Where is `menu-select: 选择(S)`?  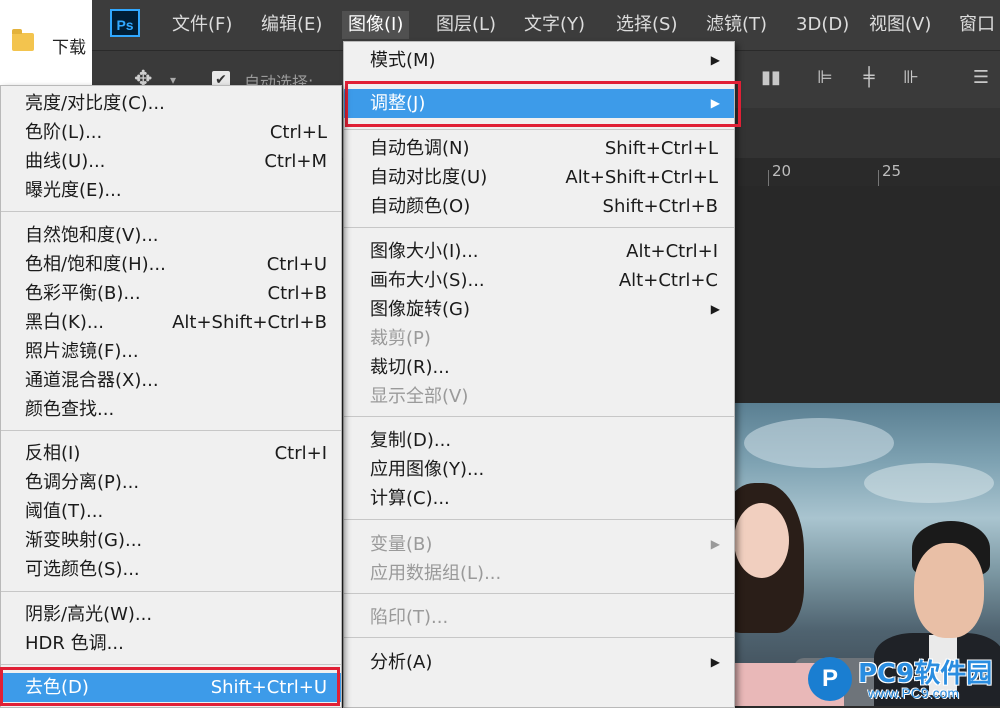 menu-select: 选择(S) is located at coordinates (646, 25).